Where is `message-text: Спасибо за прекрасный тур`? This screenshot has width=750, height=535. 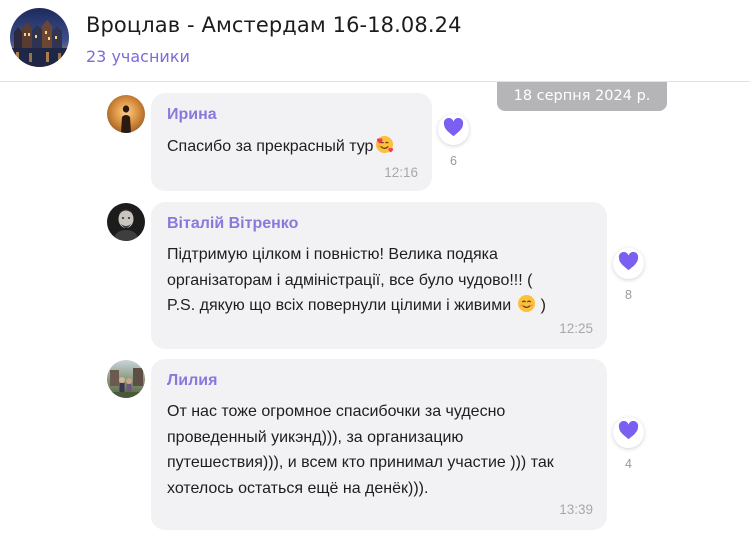 message-text: Спасибо за прекрасный тур is located at coordinates (280, 148).